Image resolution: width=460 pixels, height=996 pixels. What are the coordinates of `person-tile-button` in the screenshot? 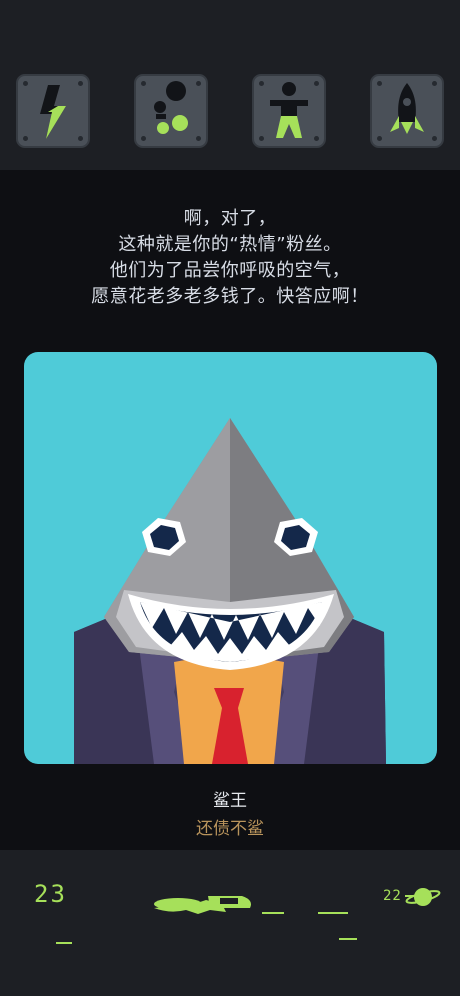 It's located at (289, 111).